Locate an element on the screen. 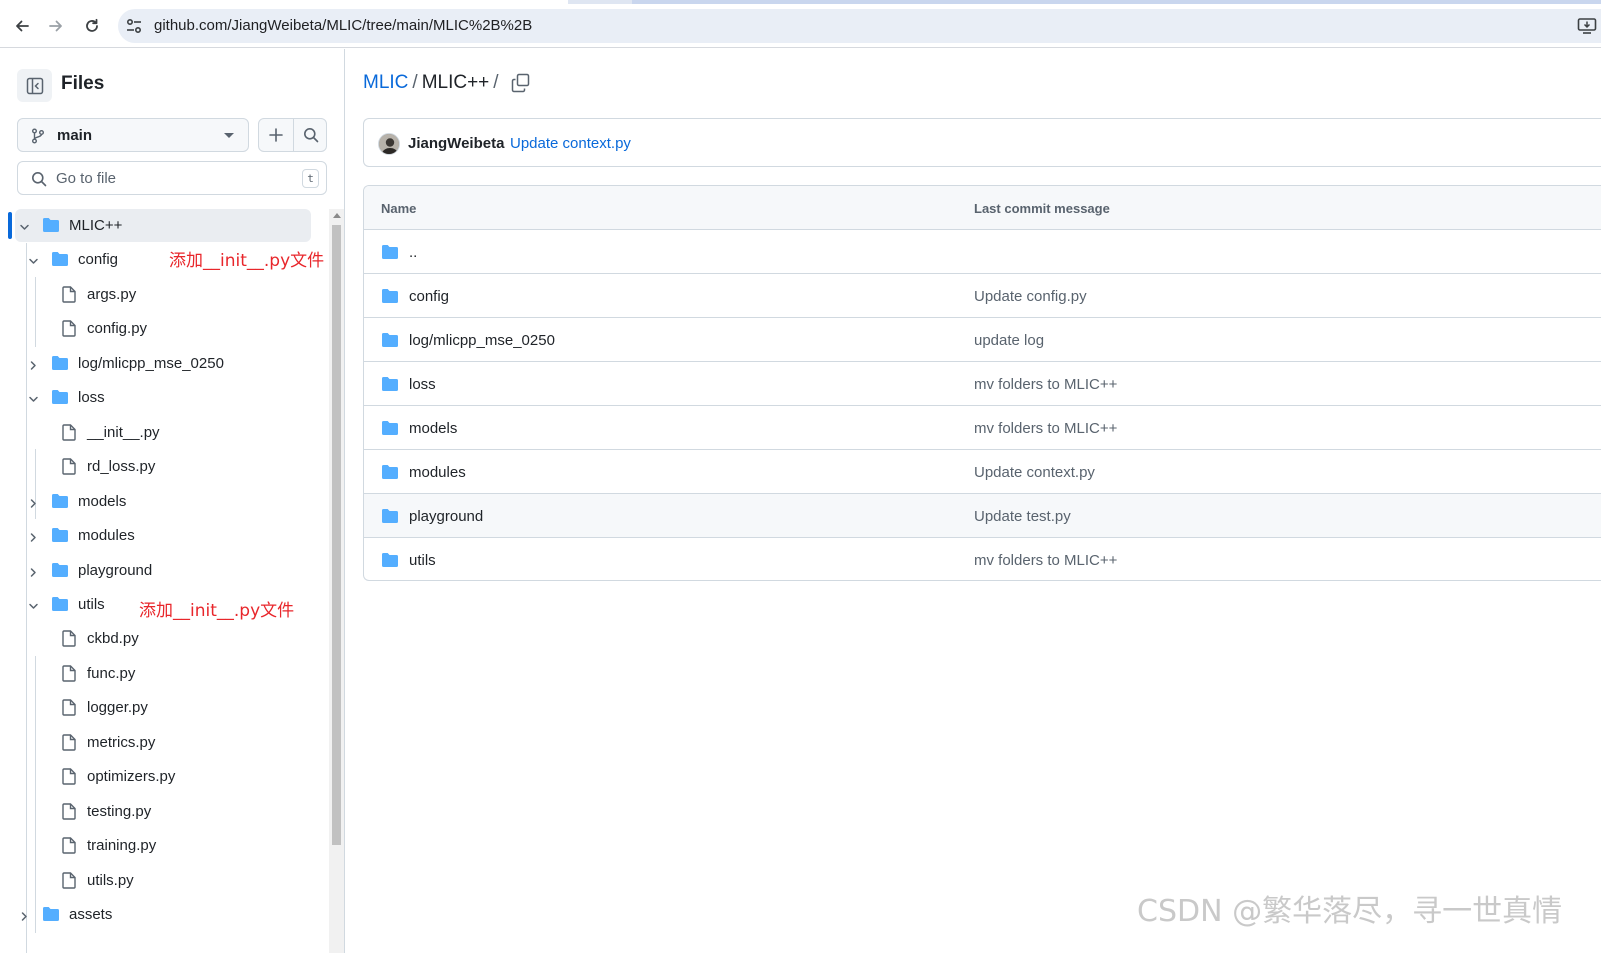 Image resolution: width=1601 pixels, height=953 pixels. go-to-file-input is located at coordinates (166, 178).